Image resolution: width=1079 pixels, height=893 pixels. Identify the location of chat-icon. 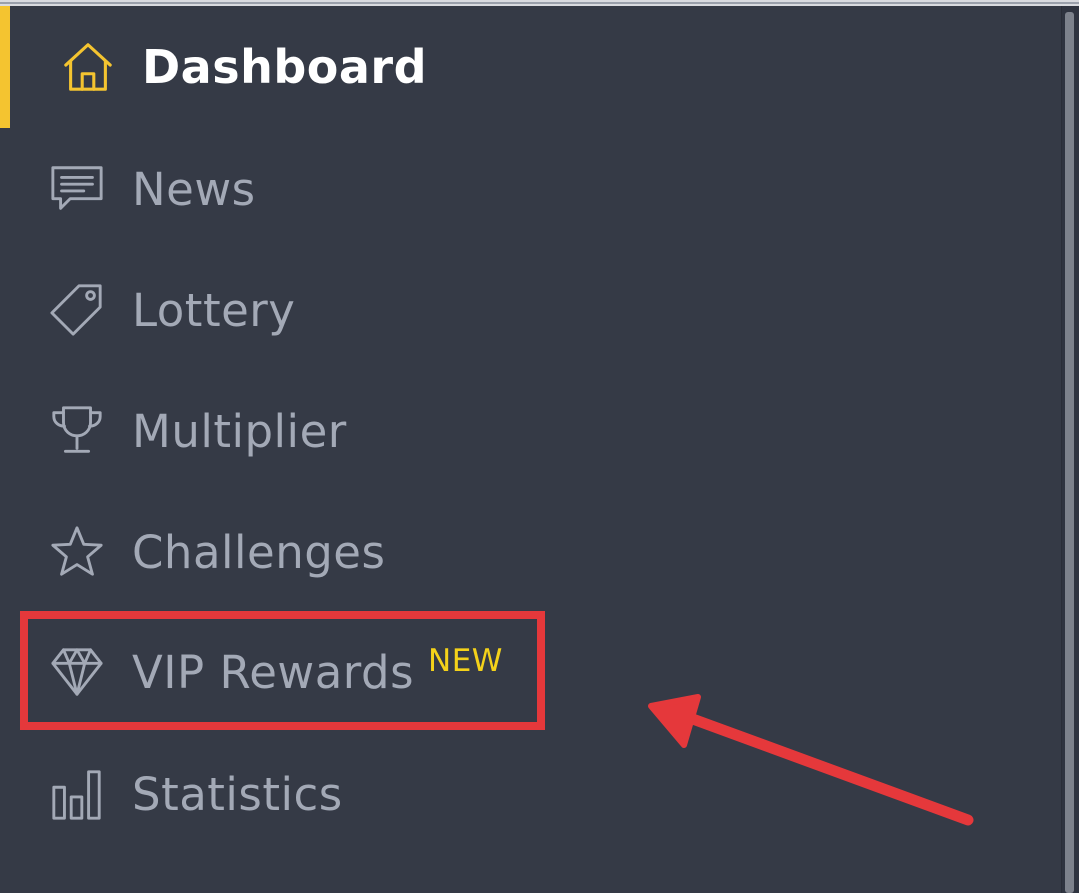
(77, 189).